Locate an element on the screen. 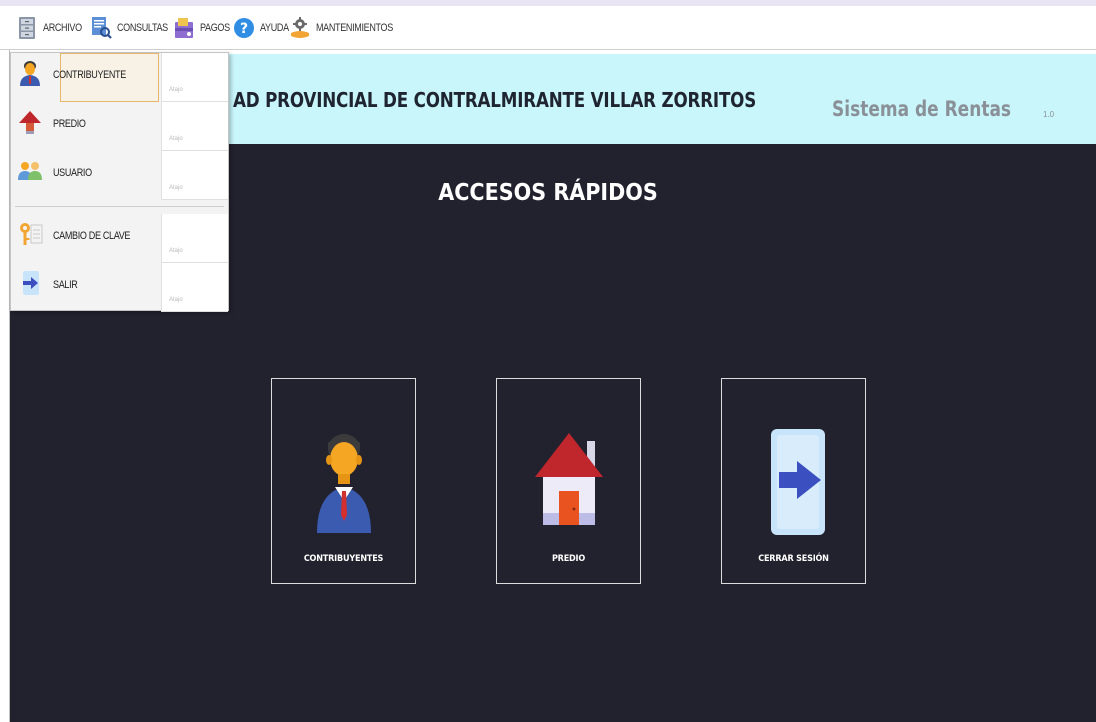 The width and height of the screenshot is (1096, 722). tile-predio: PREDIO is located at coordinates (568, 481).